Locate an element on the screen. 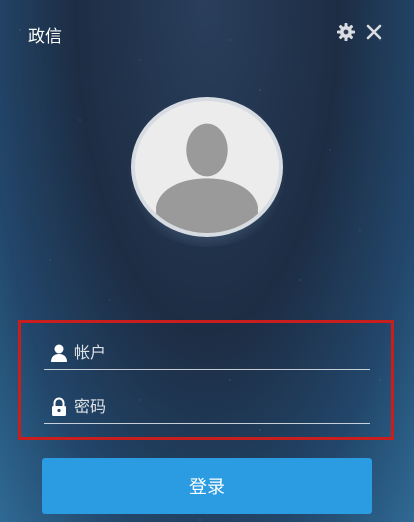 The height and width of the screenshot is (522, 414). user-icon is located at coordinates (59, 353).